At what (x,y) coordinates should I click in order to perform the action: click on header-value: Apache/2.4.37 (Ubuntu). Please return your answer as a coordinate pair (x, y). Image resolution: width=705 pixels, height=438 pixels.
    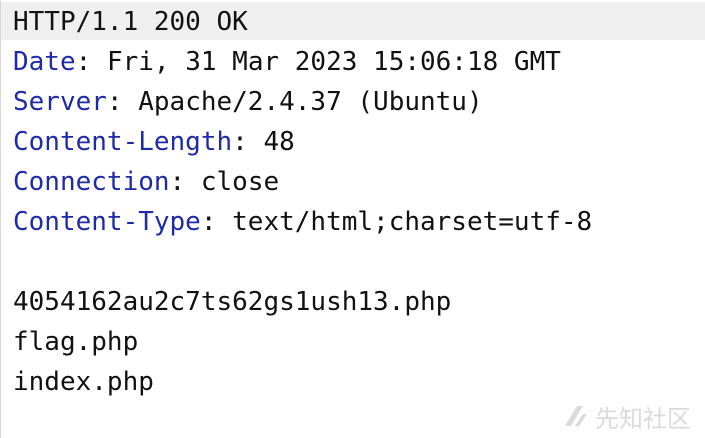
    Looking at the image, I should click on (310, 102).